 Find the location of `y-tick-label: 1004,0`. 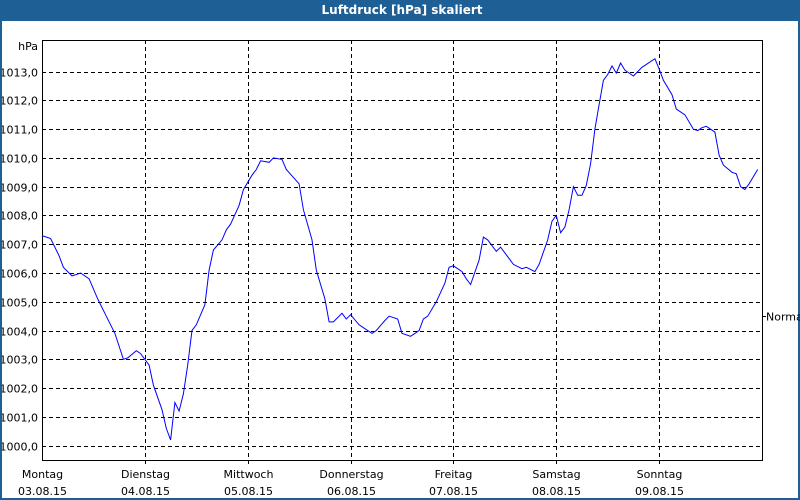

y-tick-label: 1004,0 is located at coordinates (20, 332).